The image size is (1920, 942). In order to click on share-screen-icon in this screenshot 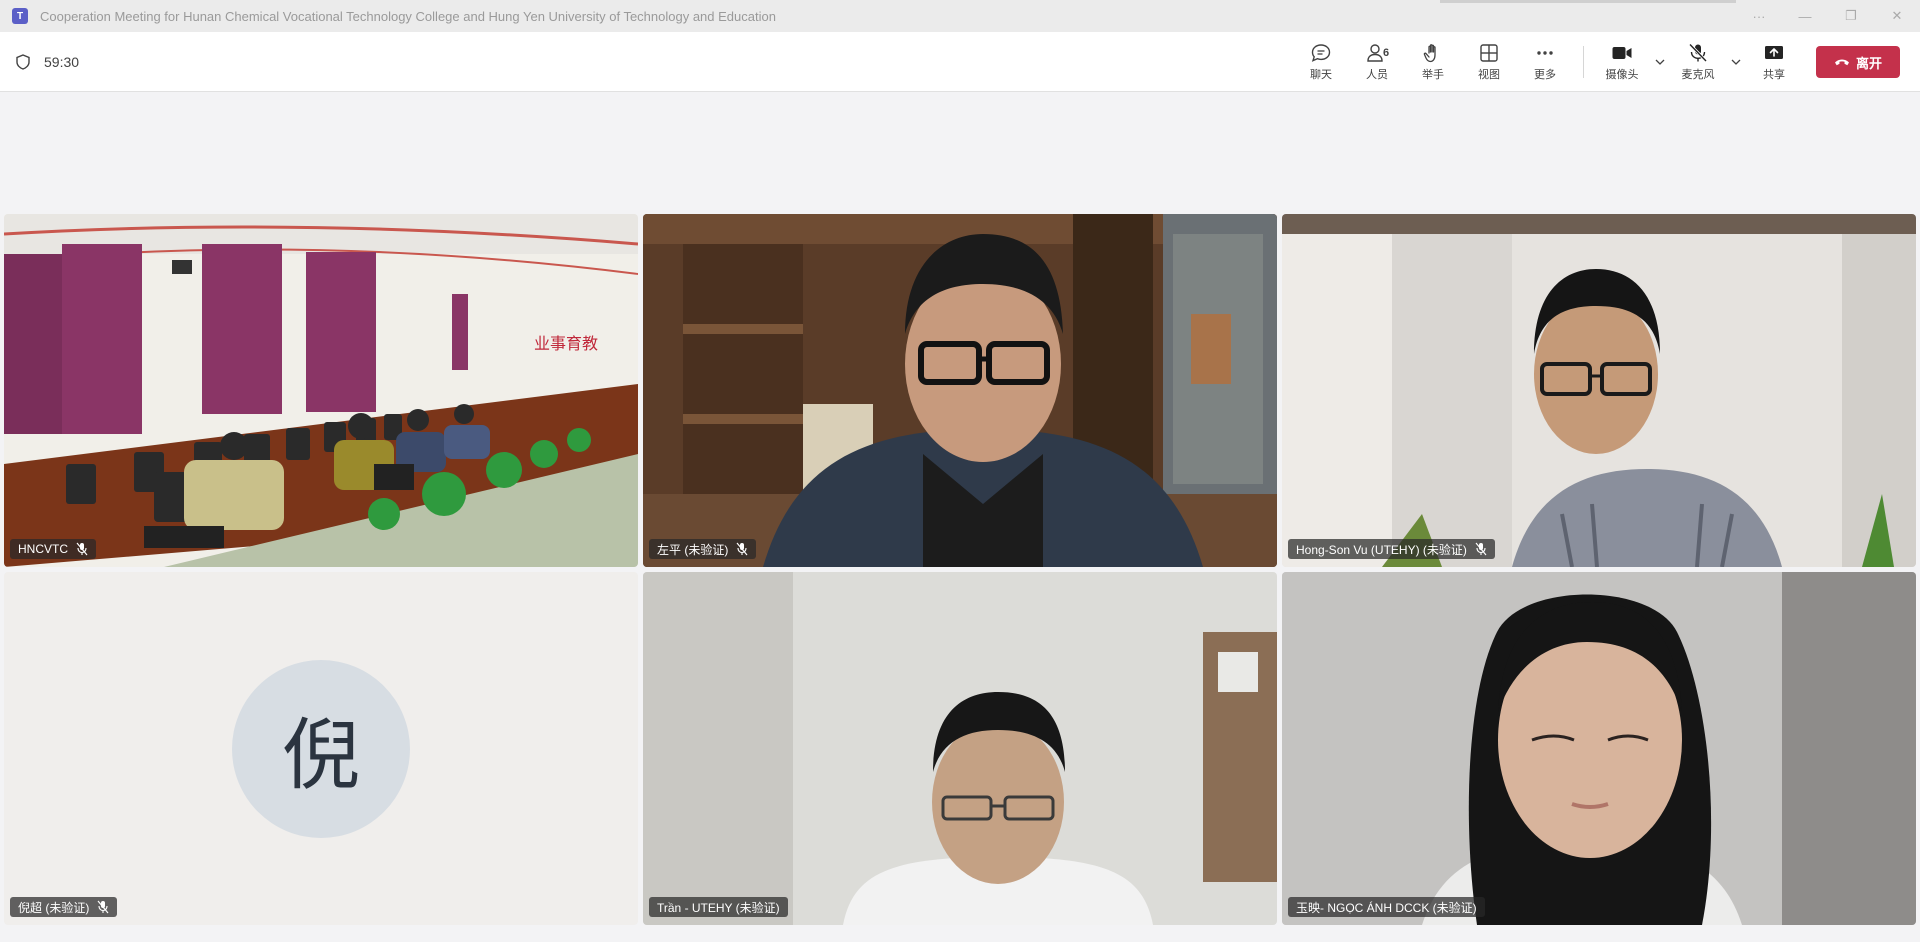, I will do `click(1774, 52)`.